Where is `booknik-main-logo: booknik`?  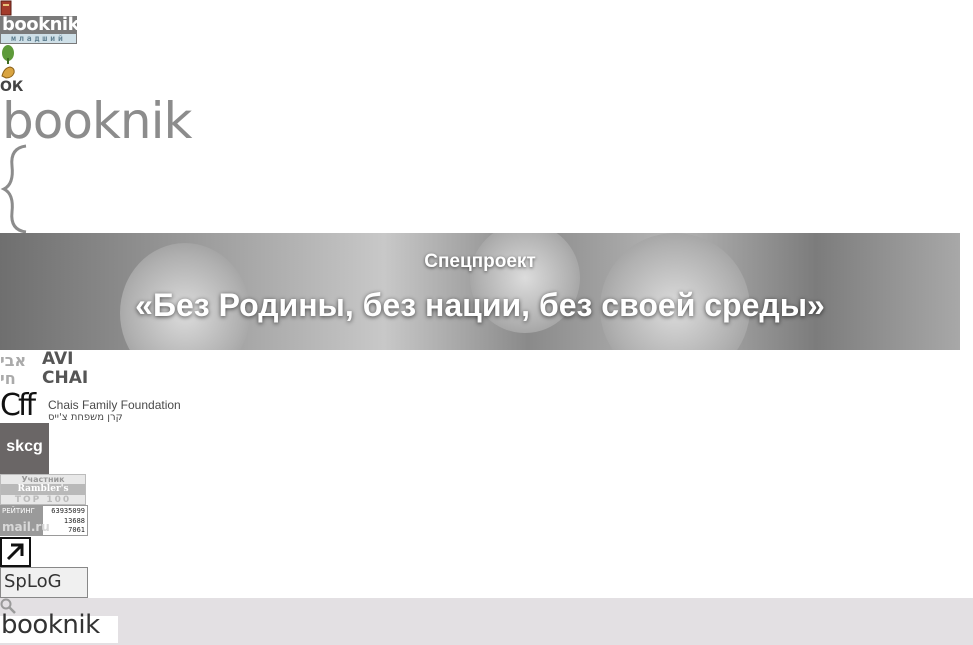
booknik-main-logo: booknik is located at coordinates (111, 163).